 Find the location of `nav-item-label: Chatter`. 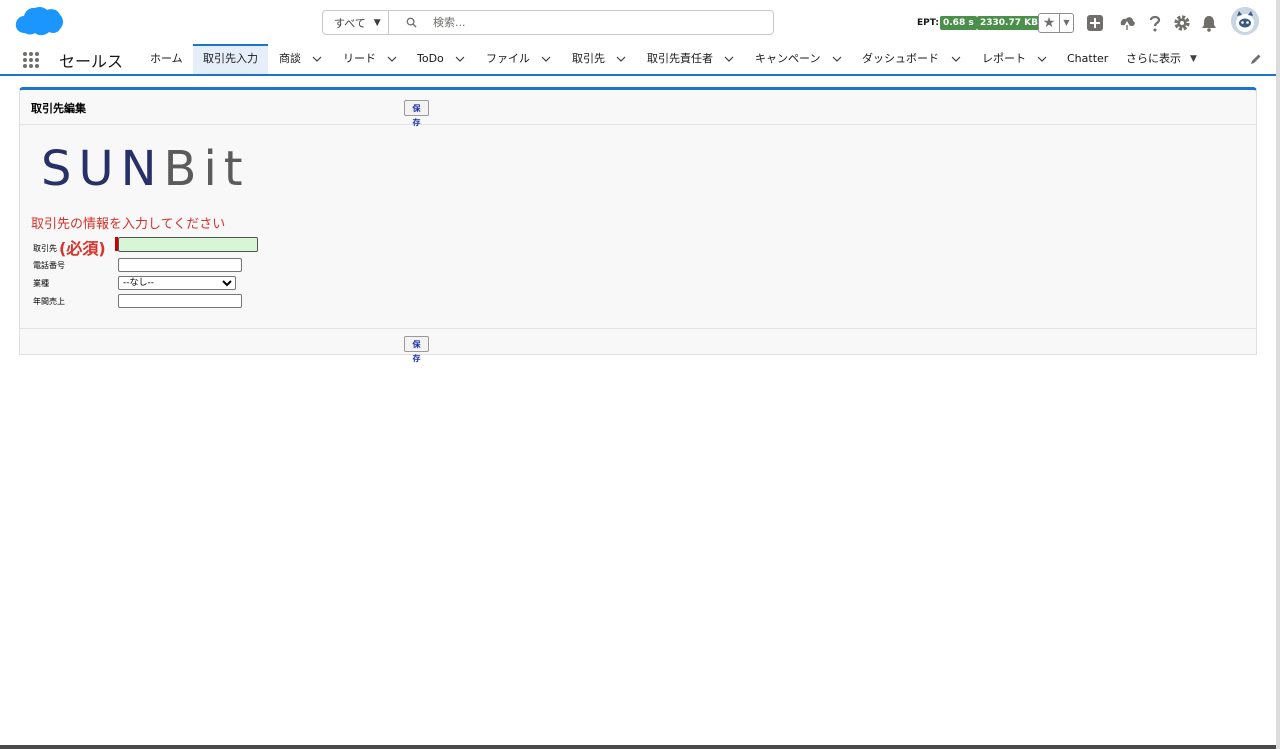

nav-item-label: Chatter is located at coordinates (1088, 58).